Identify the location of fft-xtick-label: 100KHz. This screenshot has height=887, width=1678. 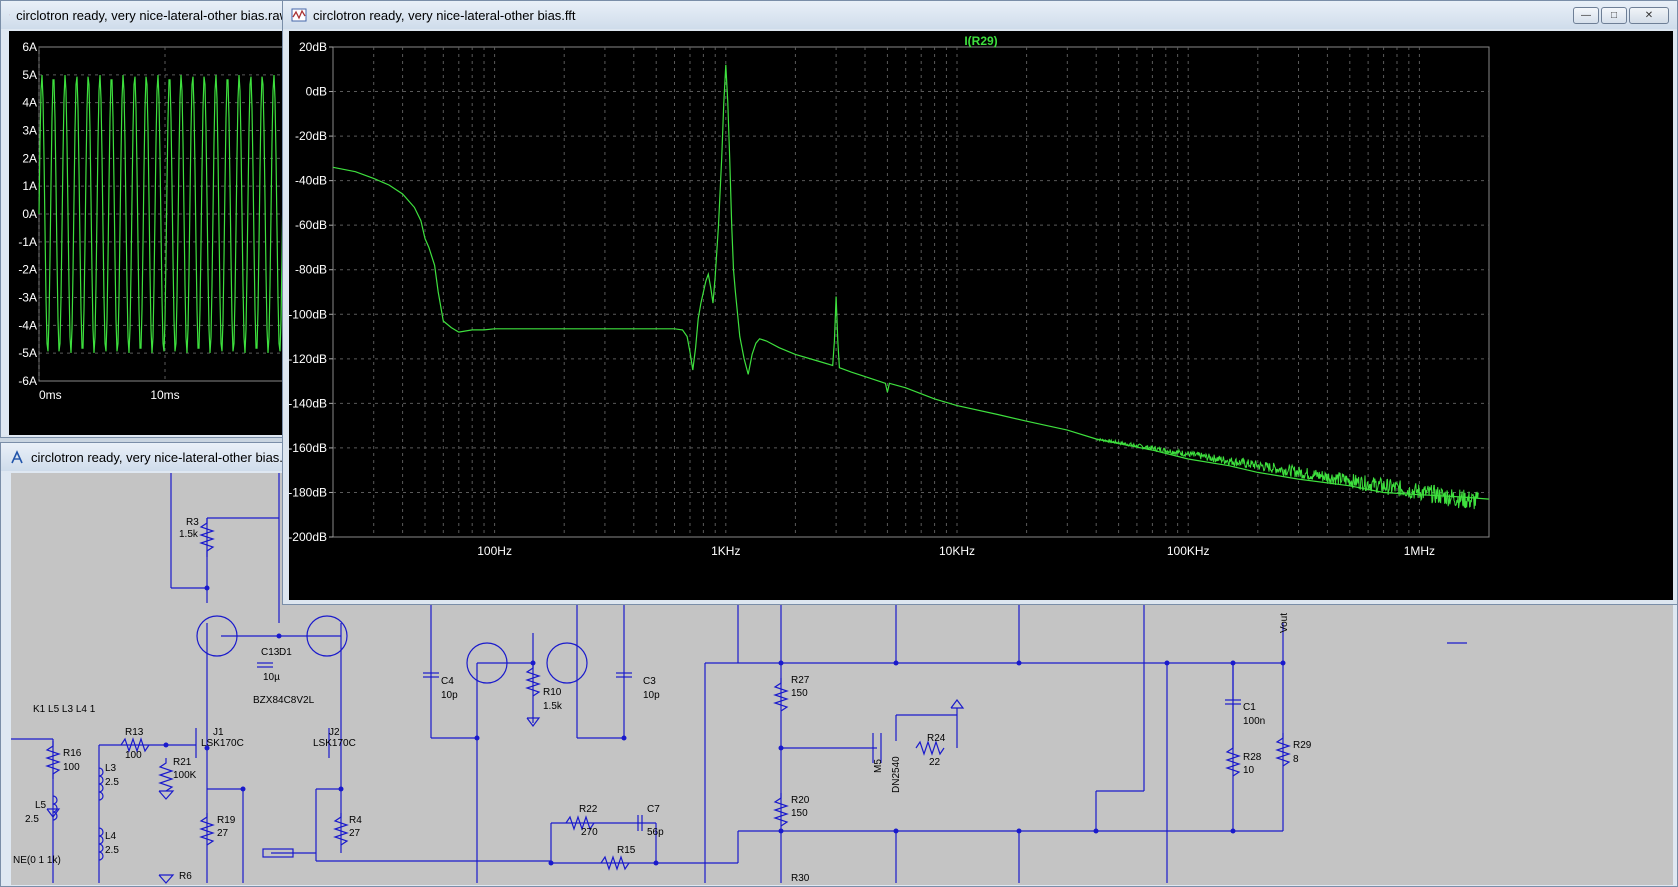
(1188, 551).